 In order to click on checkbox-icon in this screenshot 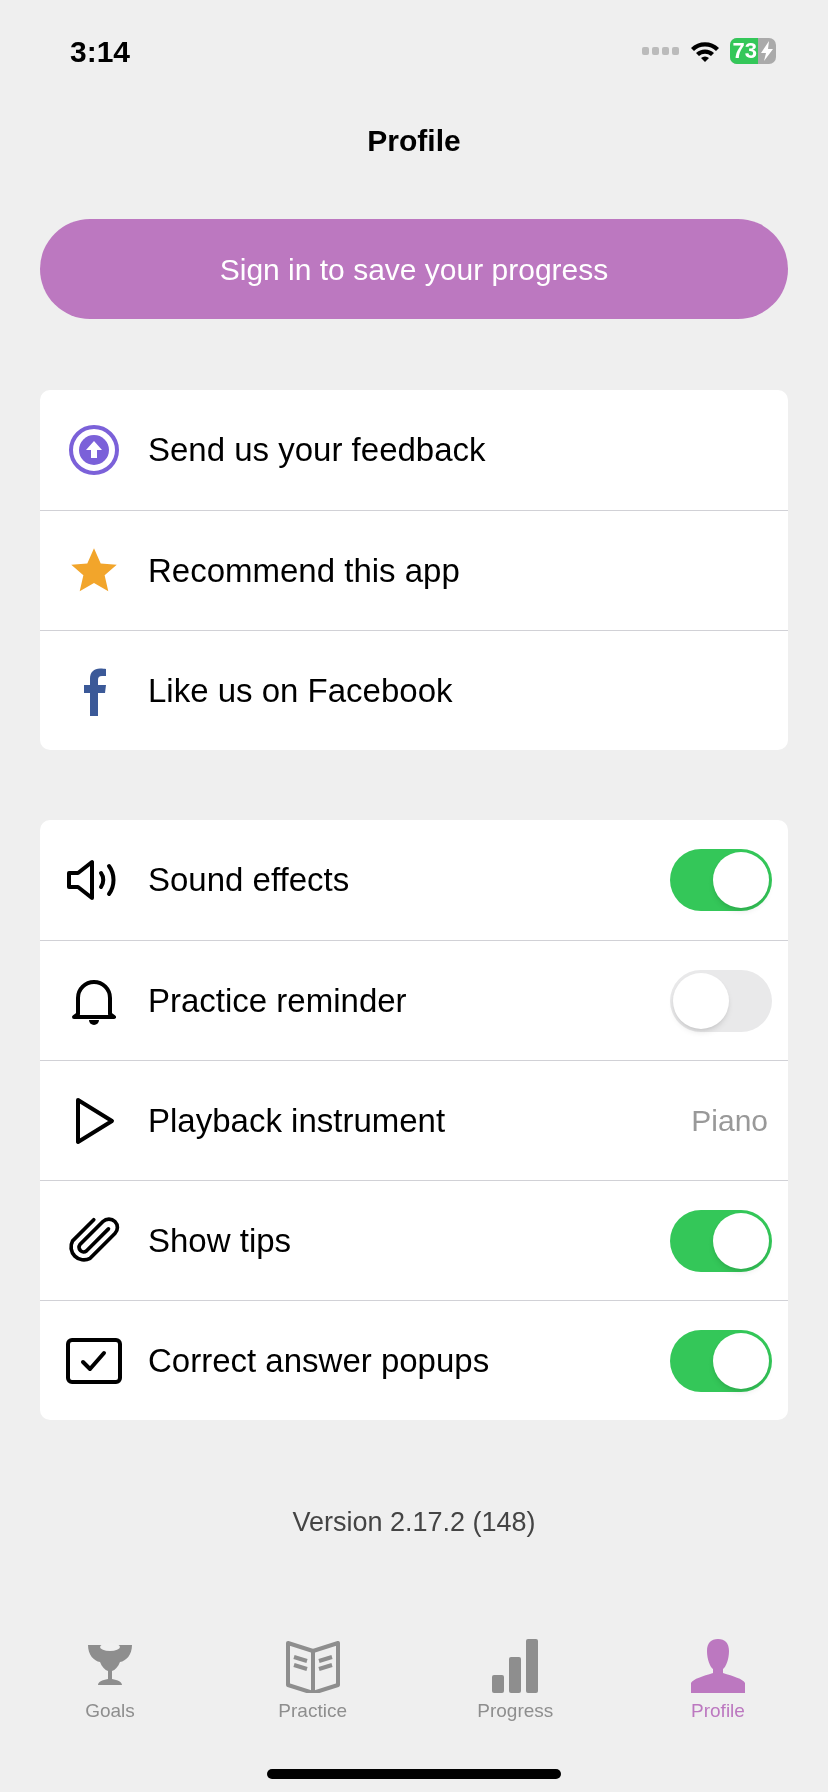, I will do `click(94, 1360)`.